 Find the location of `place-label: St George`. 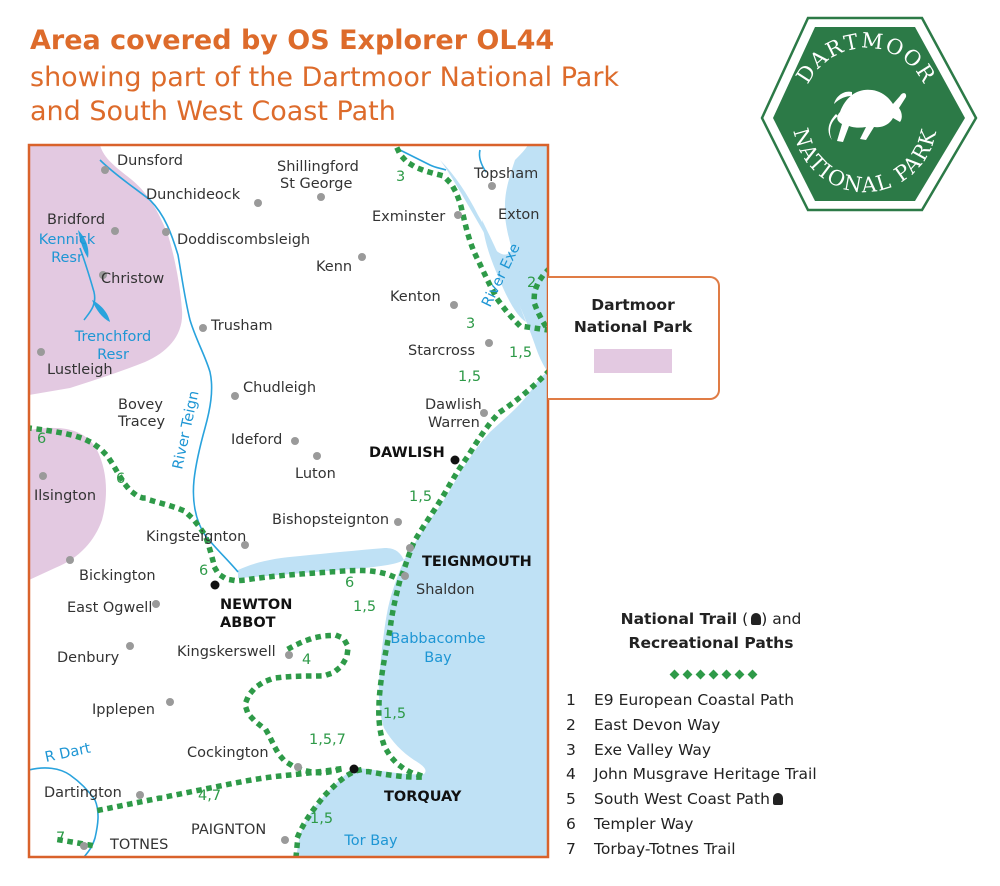

place-label: St George is located at coordinates (316, 184).